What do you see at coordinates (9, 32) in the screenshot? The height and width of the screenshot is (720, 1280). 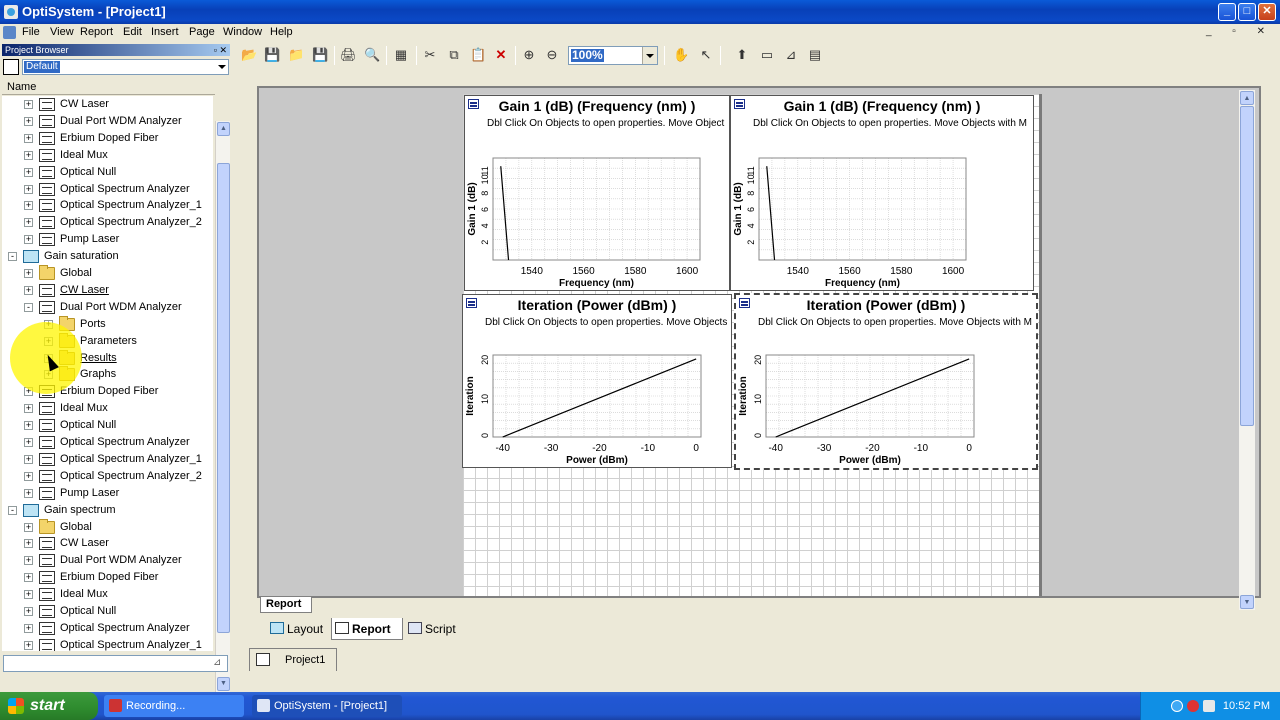 I see `system-menu-icon` at bounding box center [9, 32].